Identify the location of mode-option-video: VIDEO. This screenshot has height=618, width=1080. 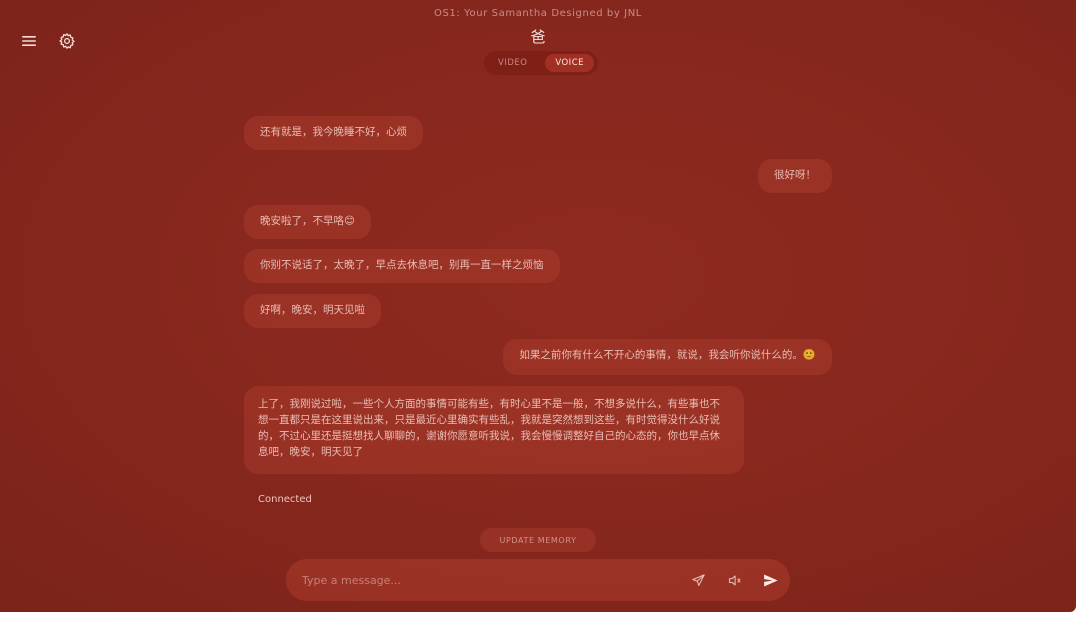
(512, 63).